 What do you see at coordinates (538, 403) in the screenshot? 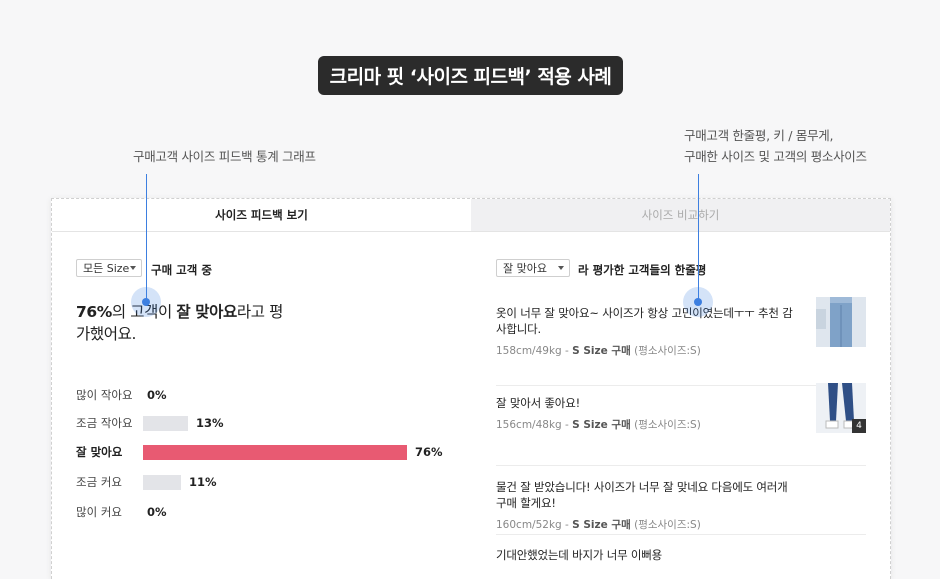
I see `review-text: 잘 맞아서 좋아요!` at bounding box center [538, 403].